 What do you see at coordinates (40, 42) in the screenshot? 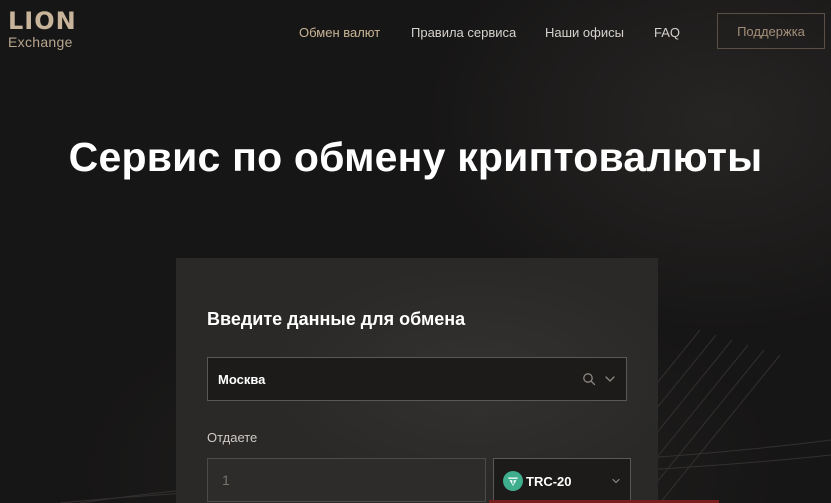
I see `logo-subtitle: Exchange` at bounding box center [40, 42].